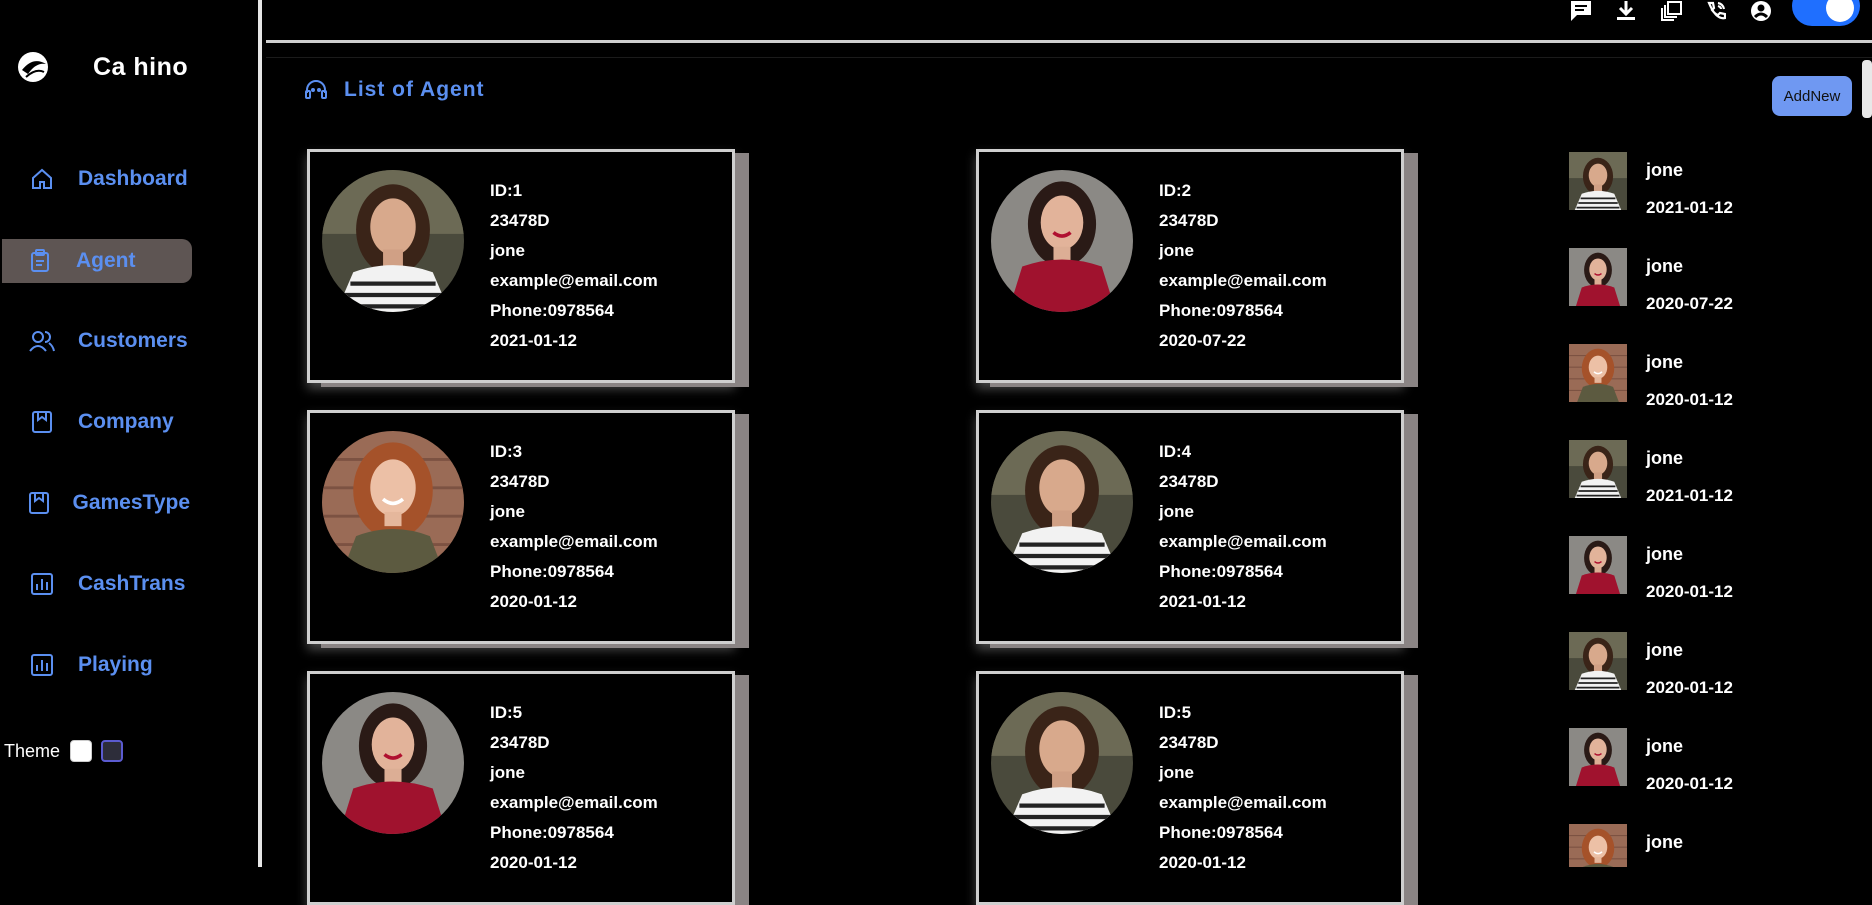 The height and width of the screenshot is (905, 1872). What do you see at coordinates (126, 421) in the screenshot?
I see `sidebar-item-label: Company` at bounding box center [126, 421].